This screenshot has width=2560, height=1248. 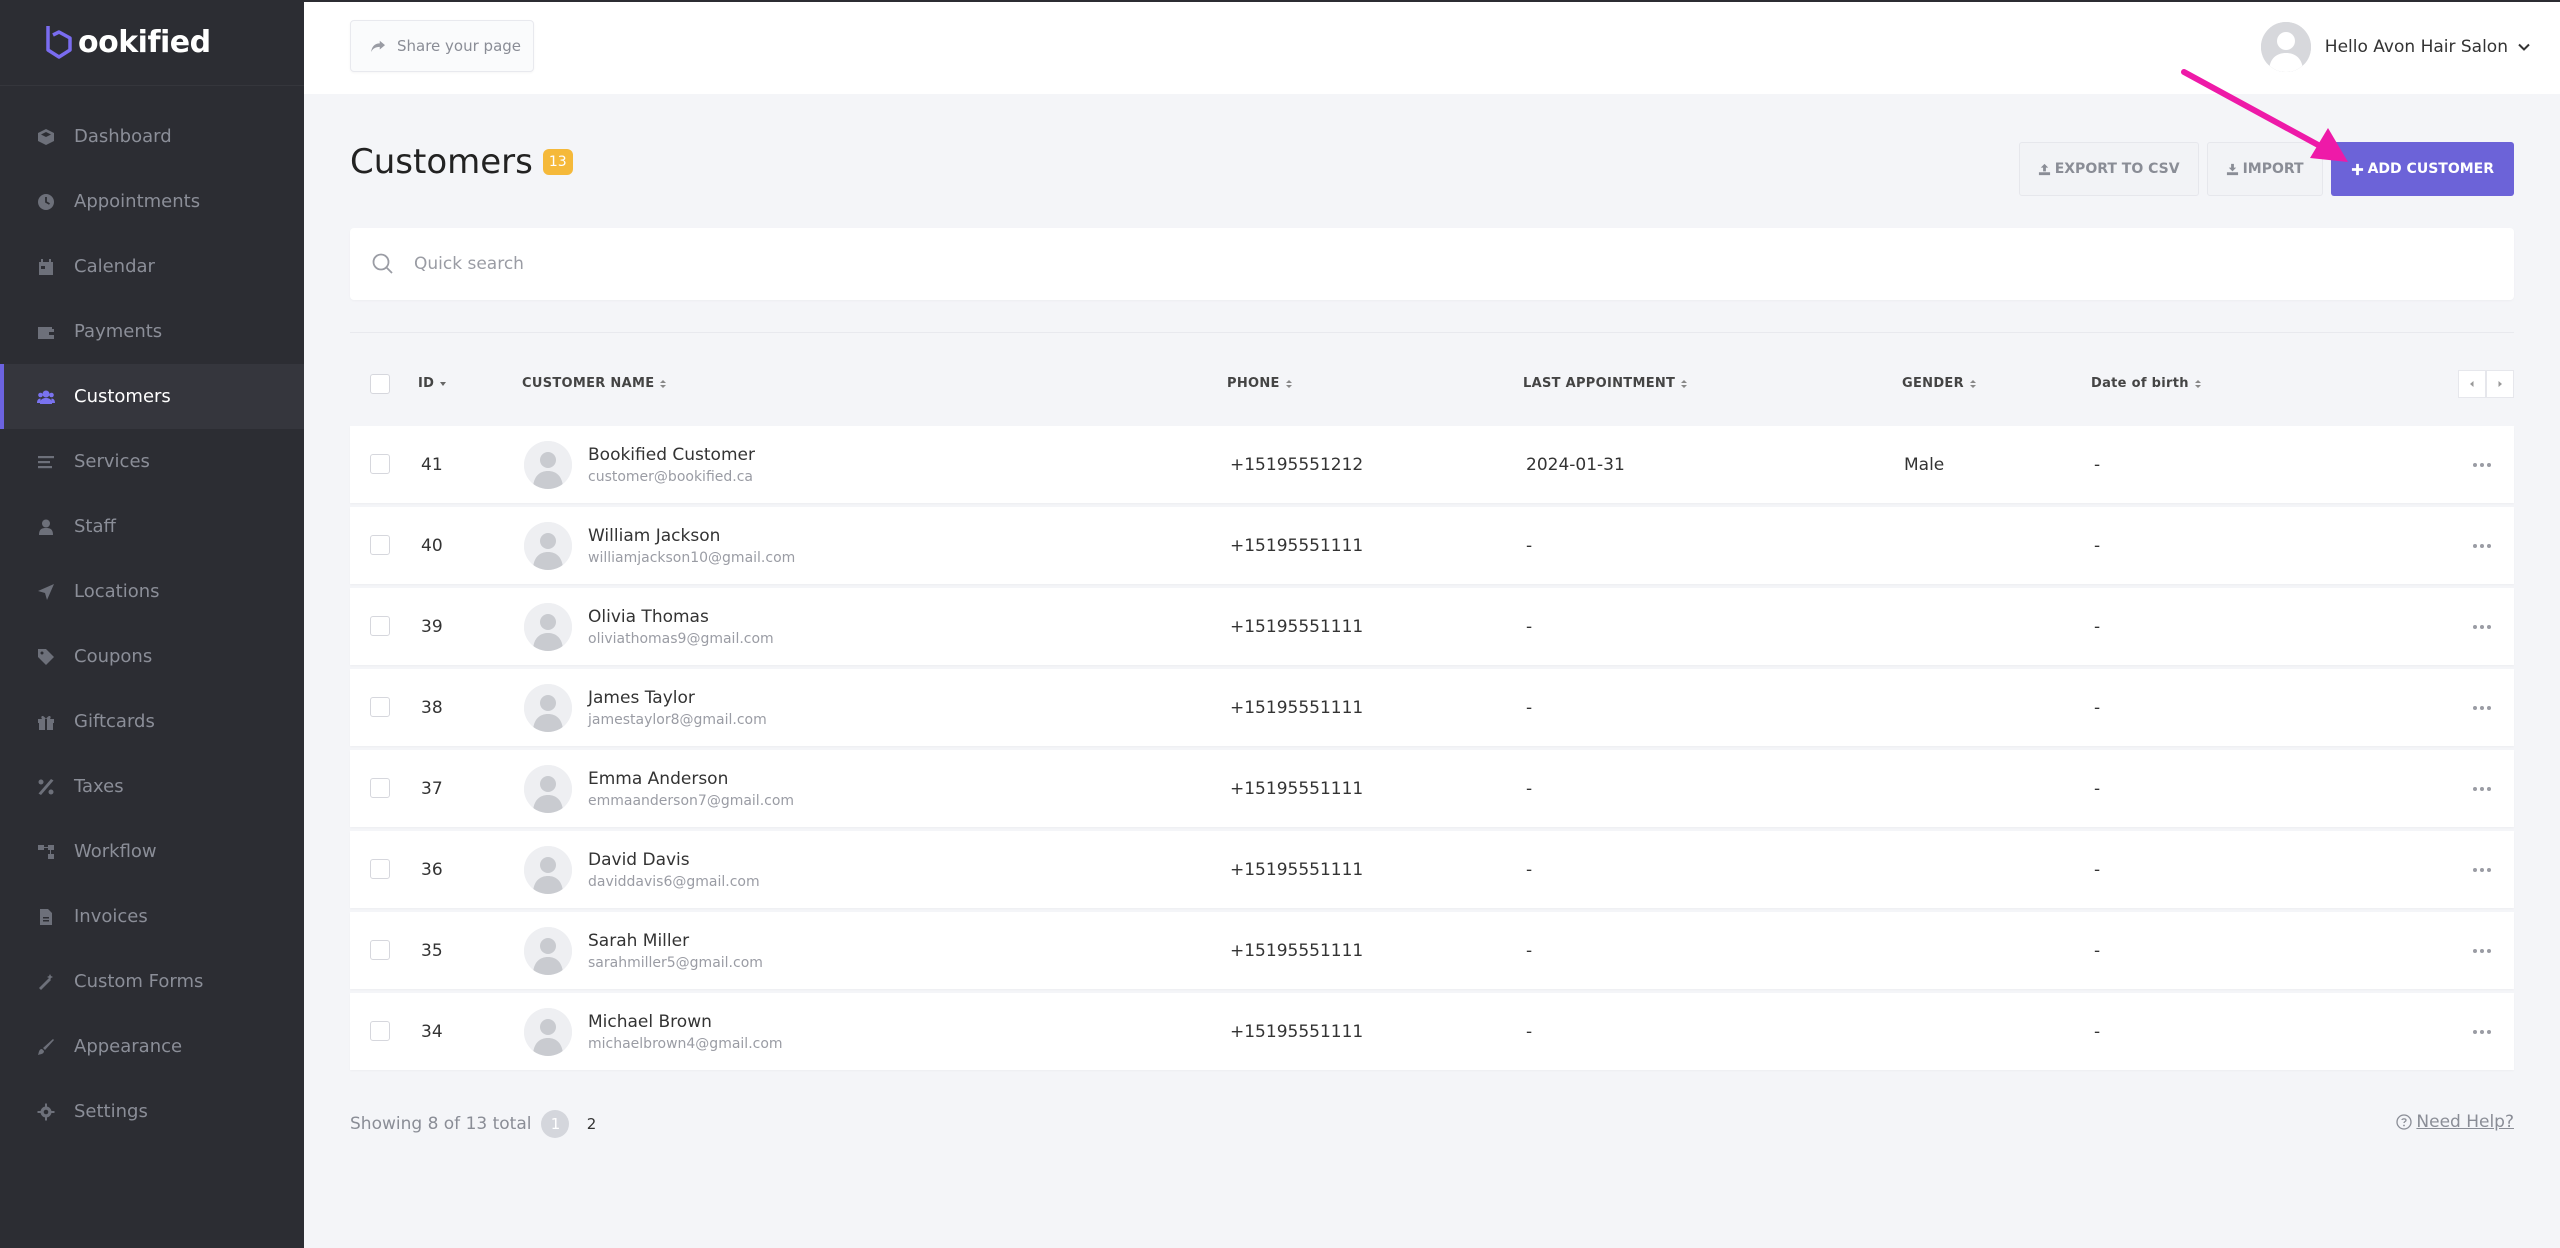 I want to click on chevron-down-icon, so click(x=2524, y=47).